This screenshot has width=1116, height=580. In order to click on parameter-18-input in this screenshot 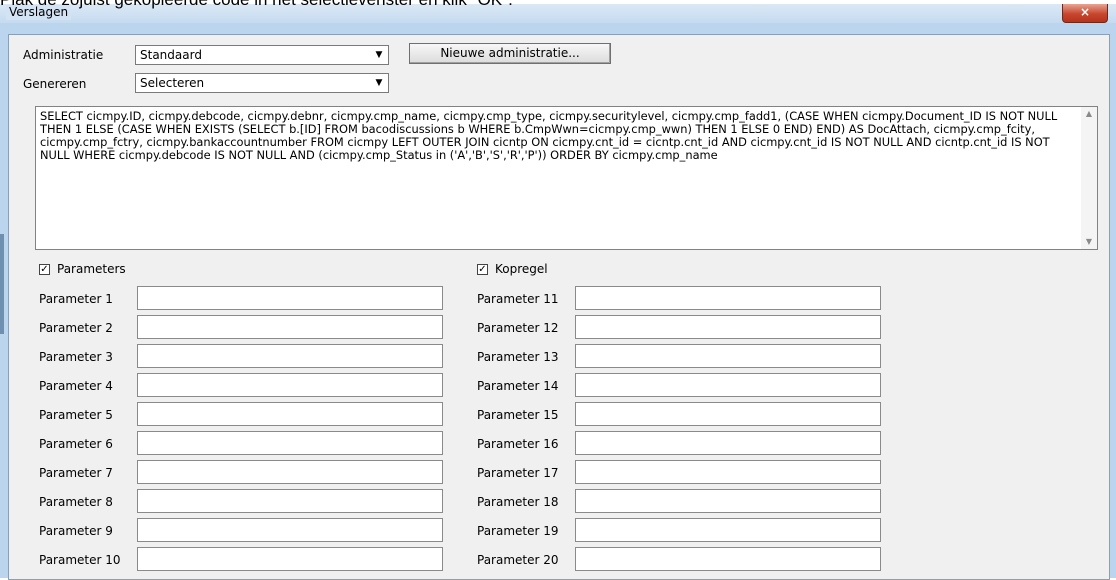, I will do `click(728, 501)`.